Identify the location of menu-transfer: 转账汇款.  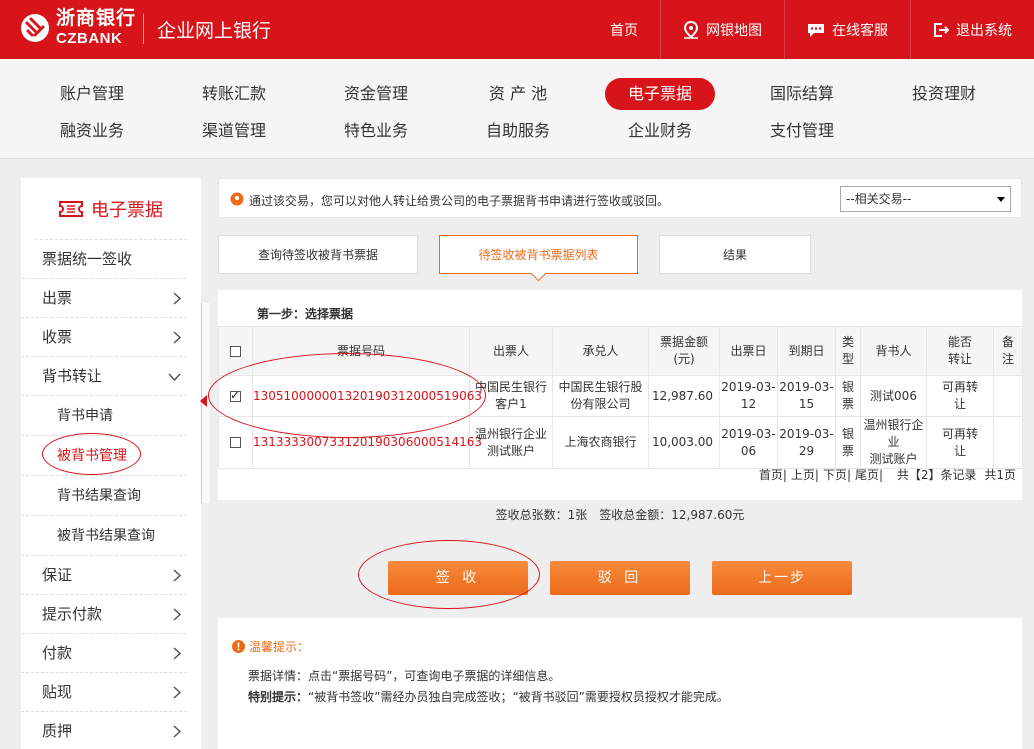
(234, 94).